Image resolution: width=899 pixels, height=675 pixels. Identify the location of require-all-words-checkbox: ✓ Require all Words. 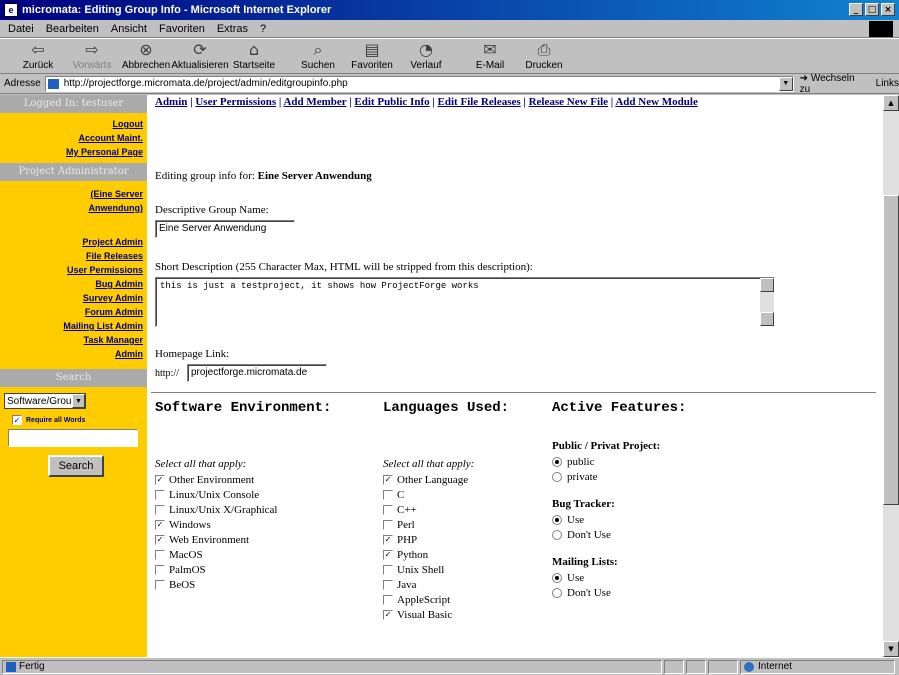
(77, 420).